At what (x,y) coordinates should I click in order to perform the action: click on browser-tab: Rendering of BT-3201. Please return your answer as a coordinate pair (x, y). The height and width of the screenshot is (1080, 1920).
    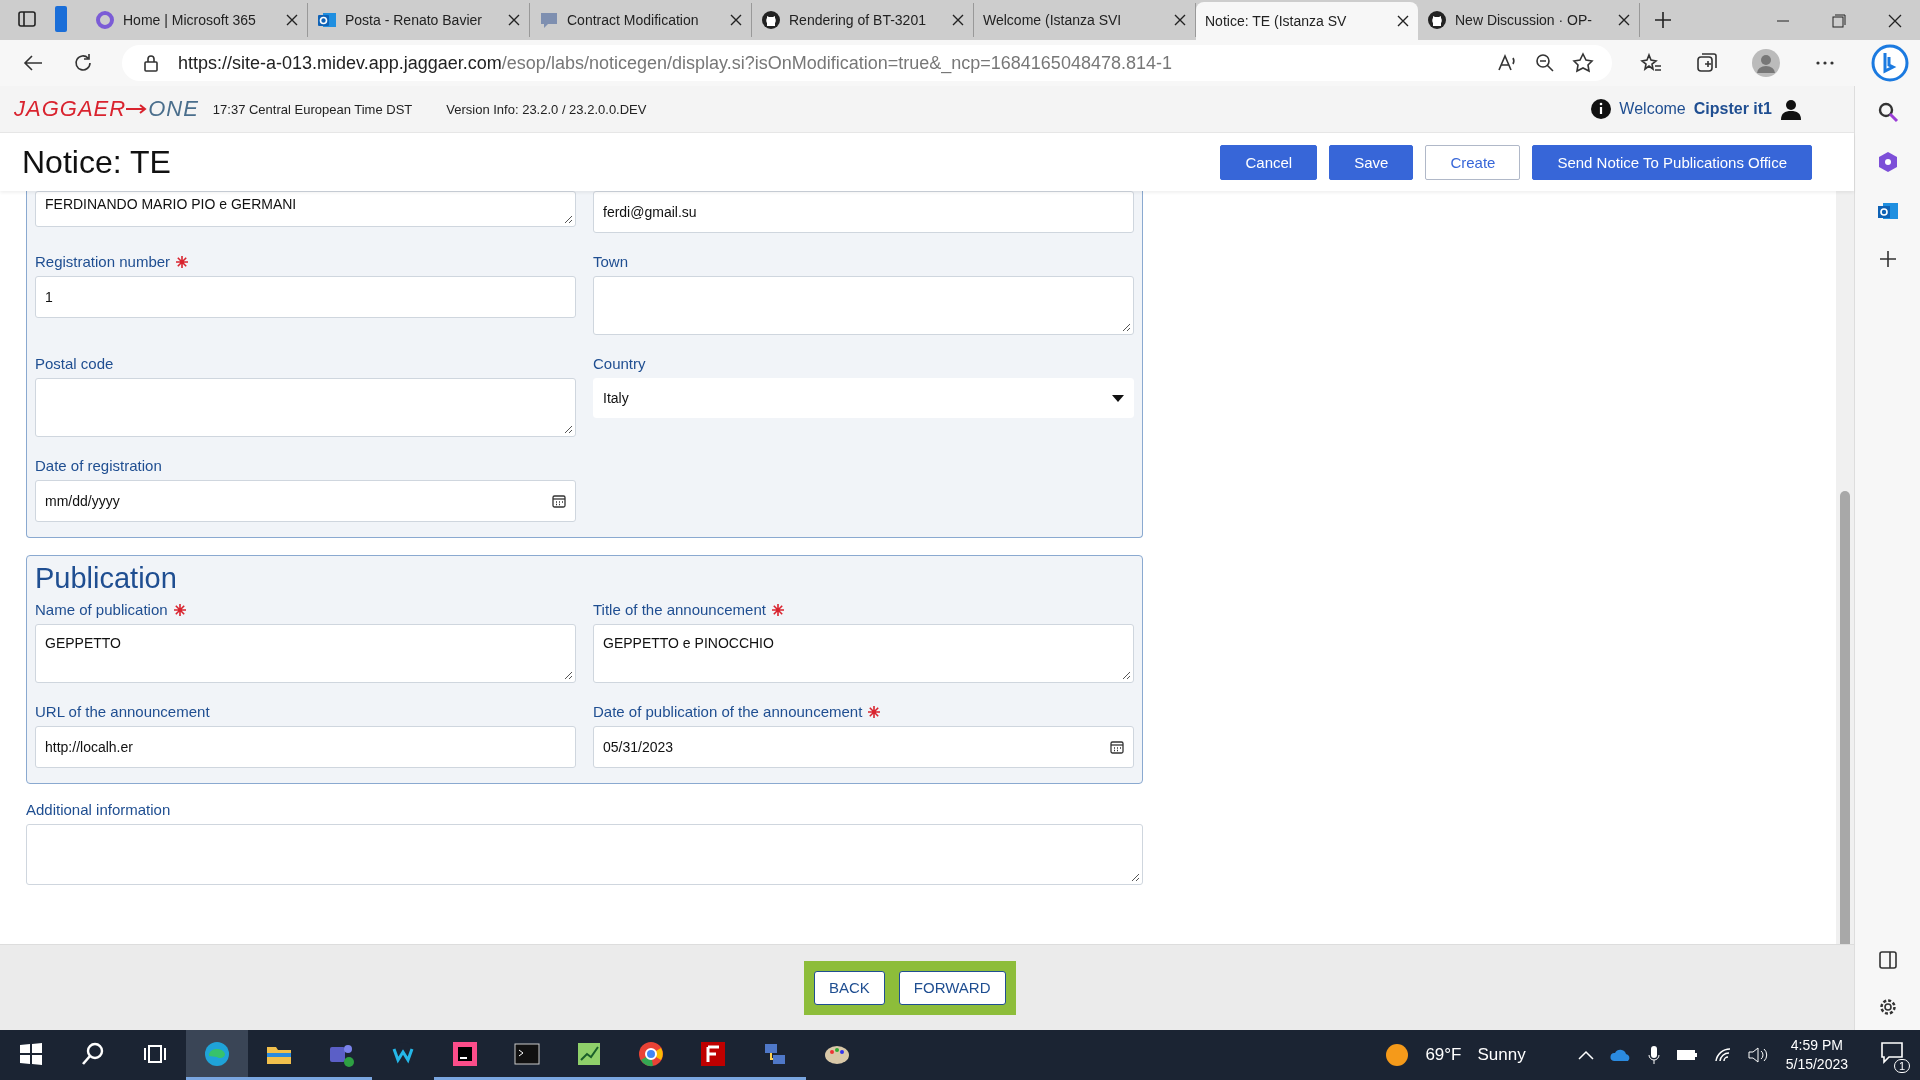
    Looking at the image, I should click on (863, 20).